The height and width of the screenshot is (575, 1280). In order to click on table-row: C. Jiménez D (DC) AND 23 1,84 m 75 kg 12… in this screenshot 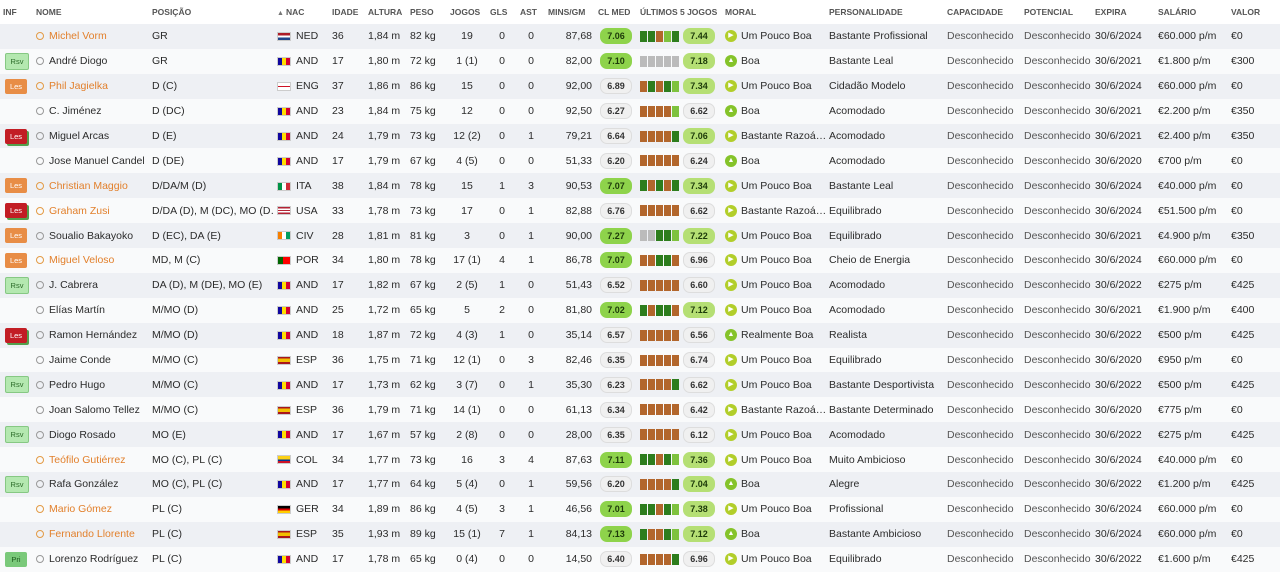, I will do `click(640, 111)`.